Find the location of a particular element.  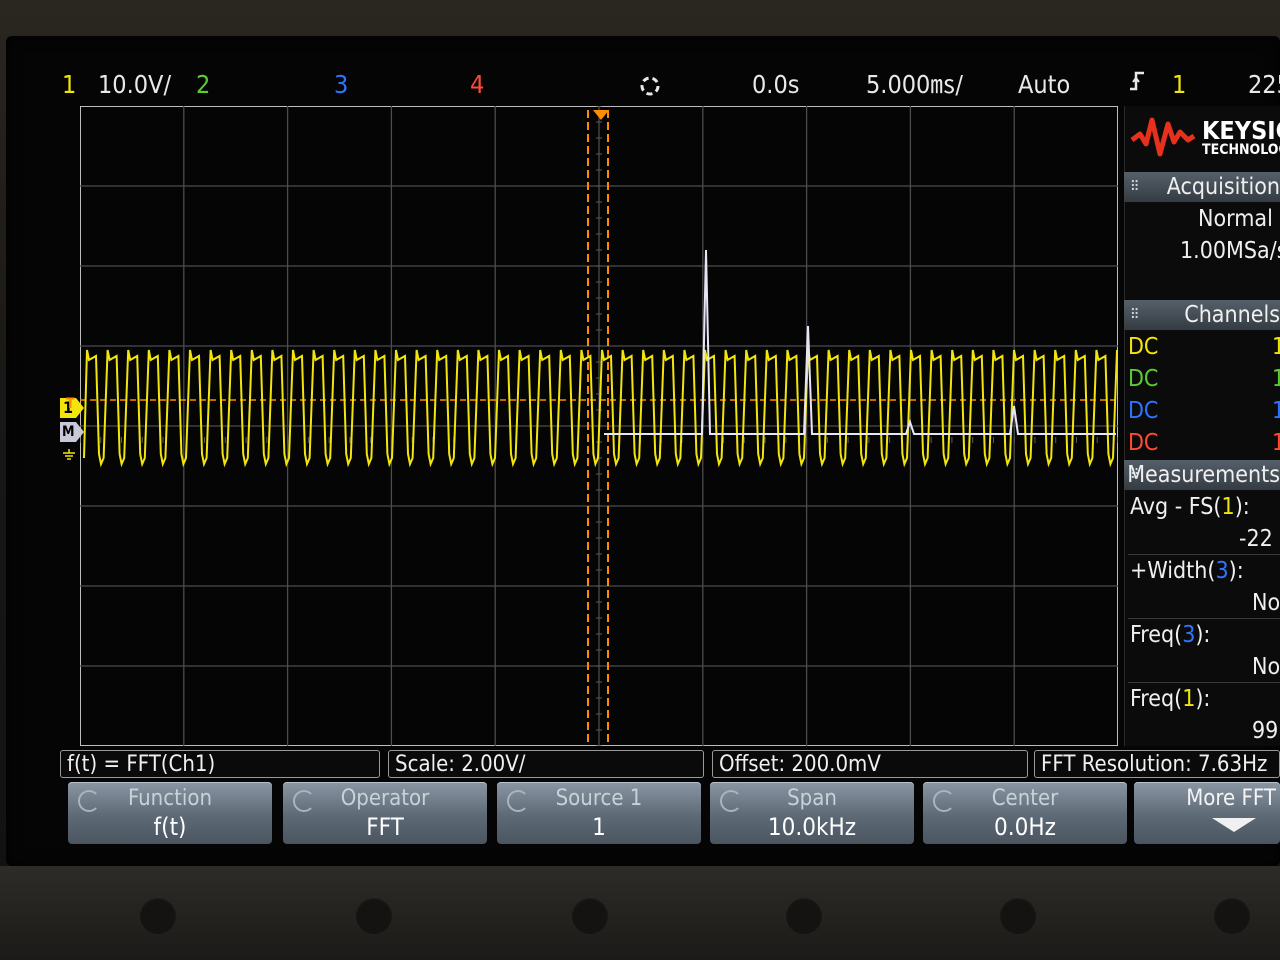

measurement-value: -22 is located at coordinates (1256, 539).